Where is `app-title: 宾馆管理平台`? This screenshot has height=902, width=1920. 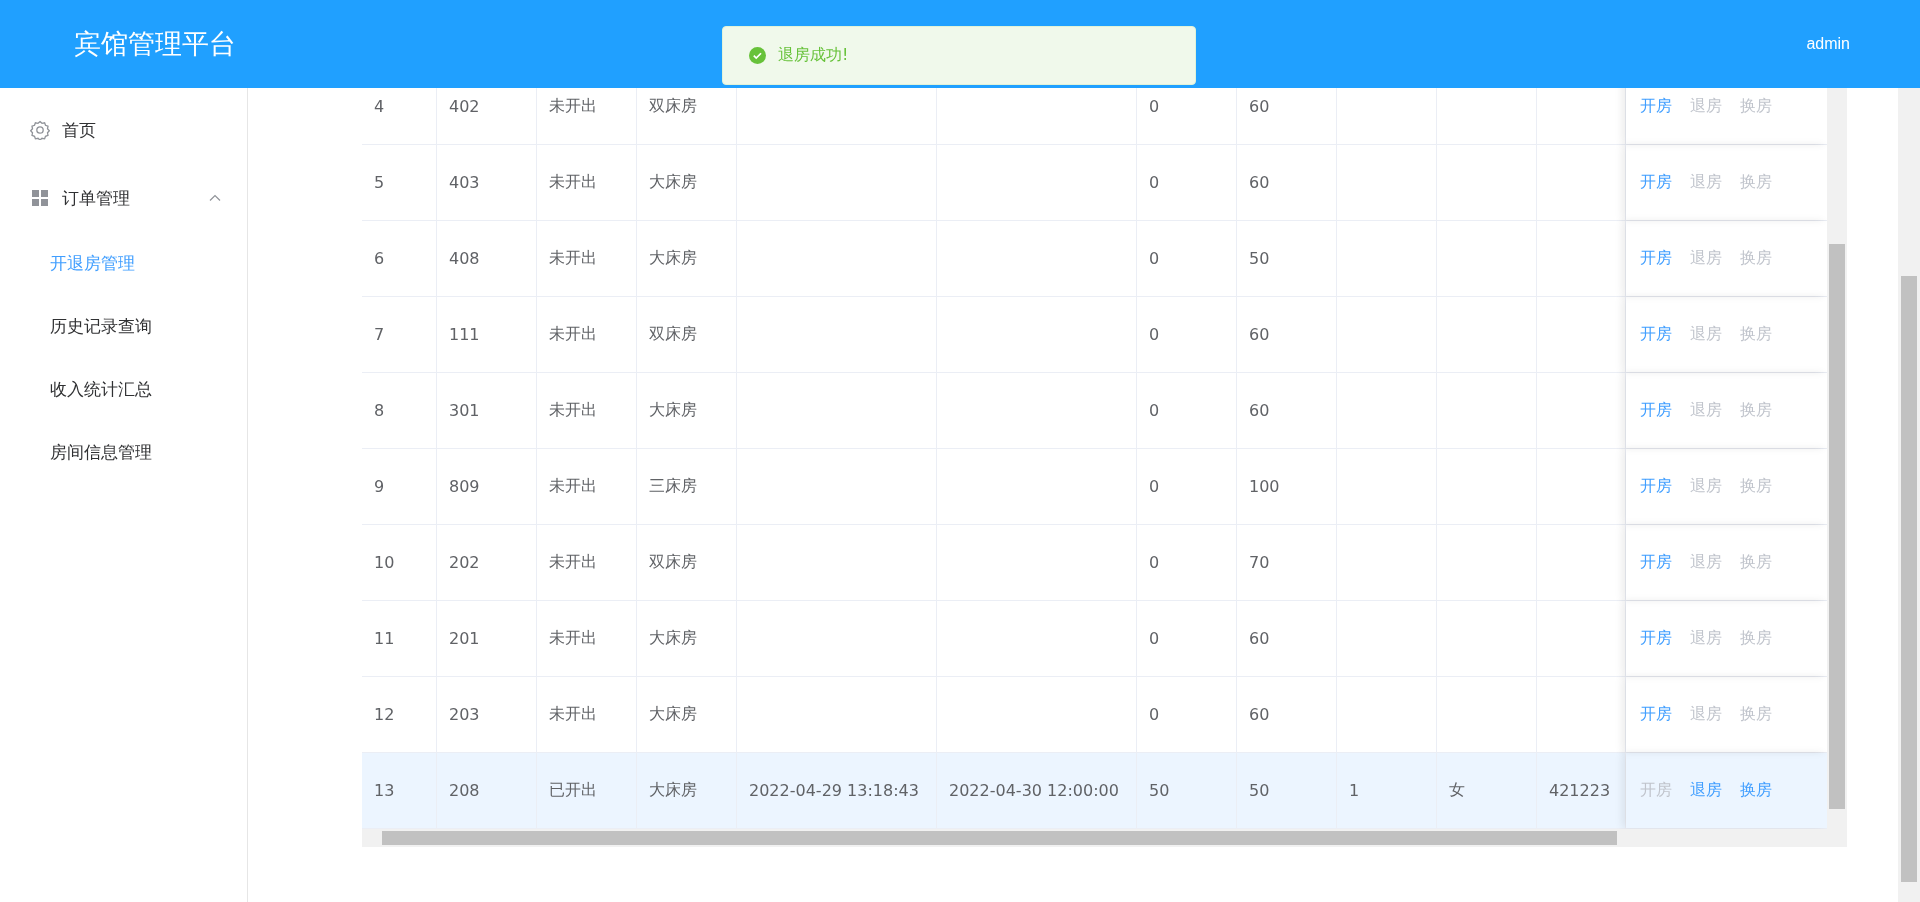 app-title: 宾馆管理平台 is located at coordinates (155, 44).